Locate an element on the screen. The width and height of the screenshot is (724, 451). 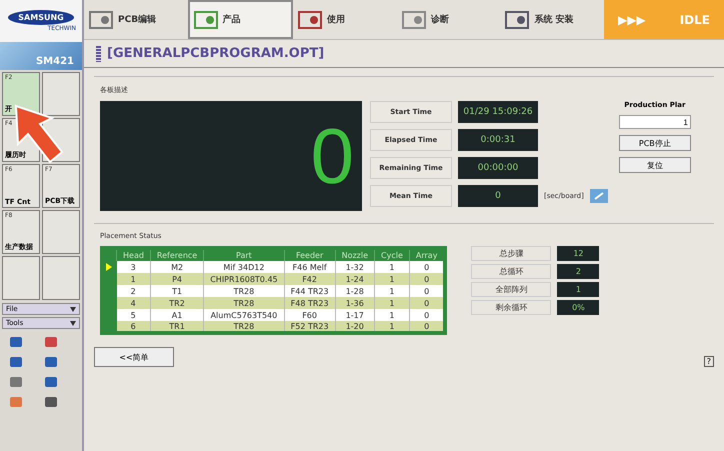
column-header: Head is located at coordinates (133, 254).